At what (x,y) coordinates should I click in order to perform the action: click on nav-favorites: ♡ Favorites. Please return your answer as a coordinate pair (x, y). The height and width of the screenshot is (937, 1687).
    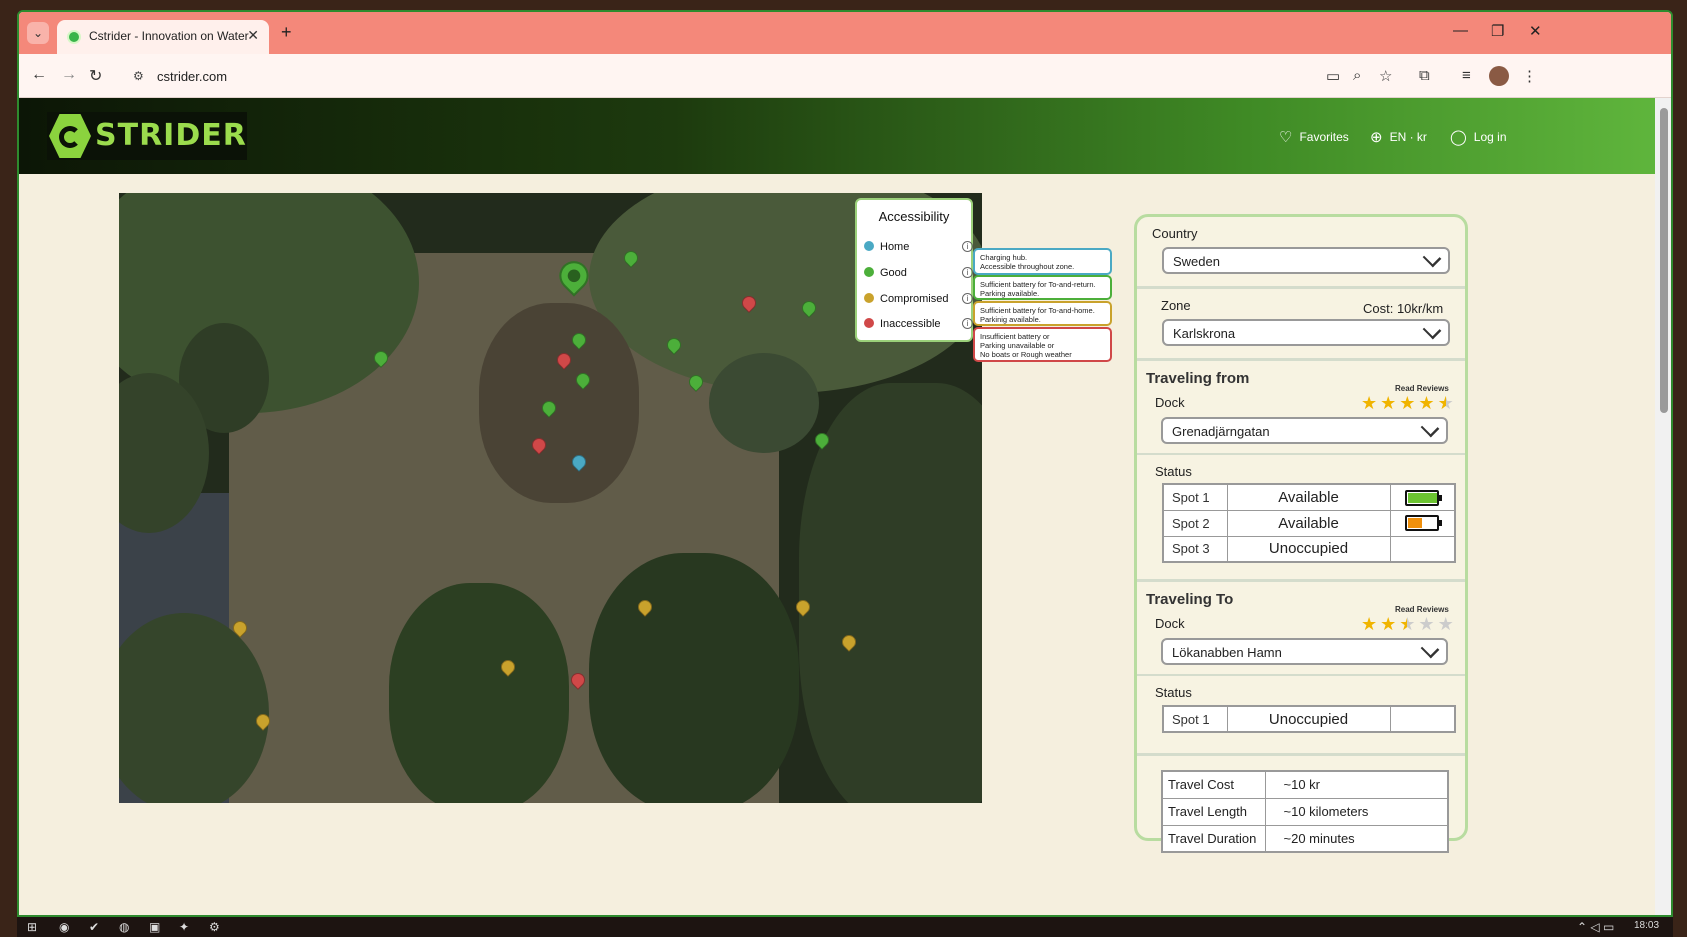
    Looking at the image, I should click on (1314, 137).